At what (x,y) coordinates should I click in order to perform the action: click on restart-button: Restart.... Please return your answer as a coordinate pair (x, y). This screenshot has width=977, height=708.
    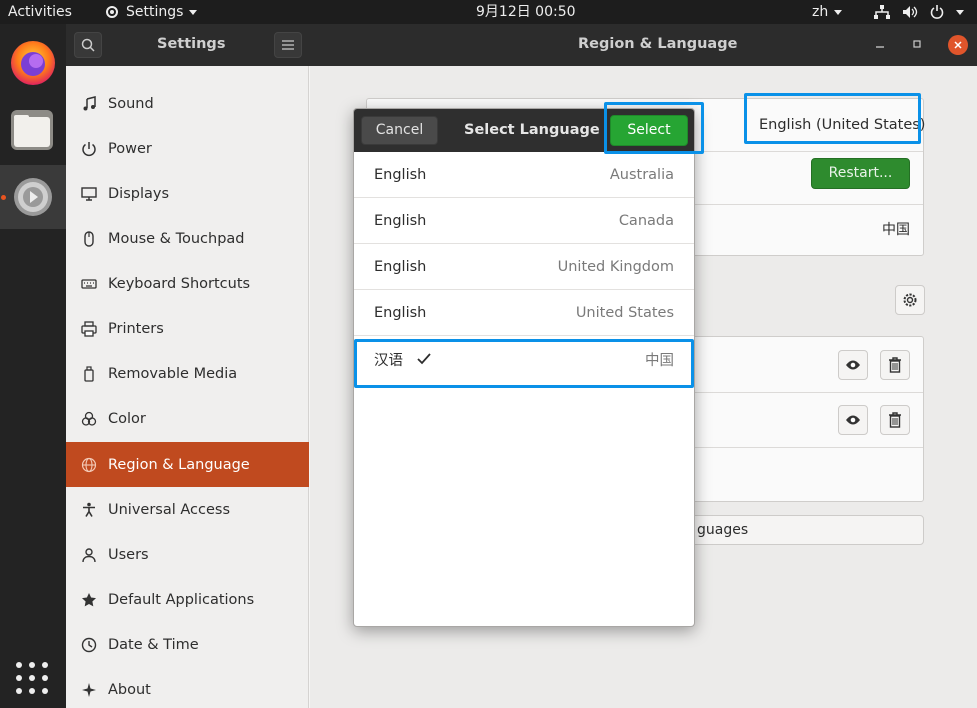
    Looking at the image, I should click on (860, 173).